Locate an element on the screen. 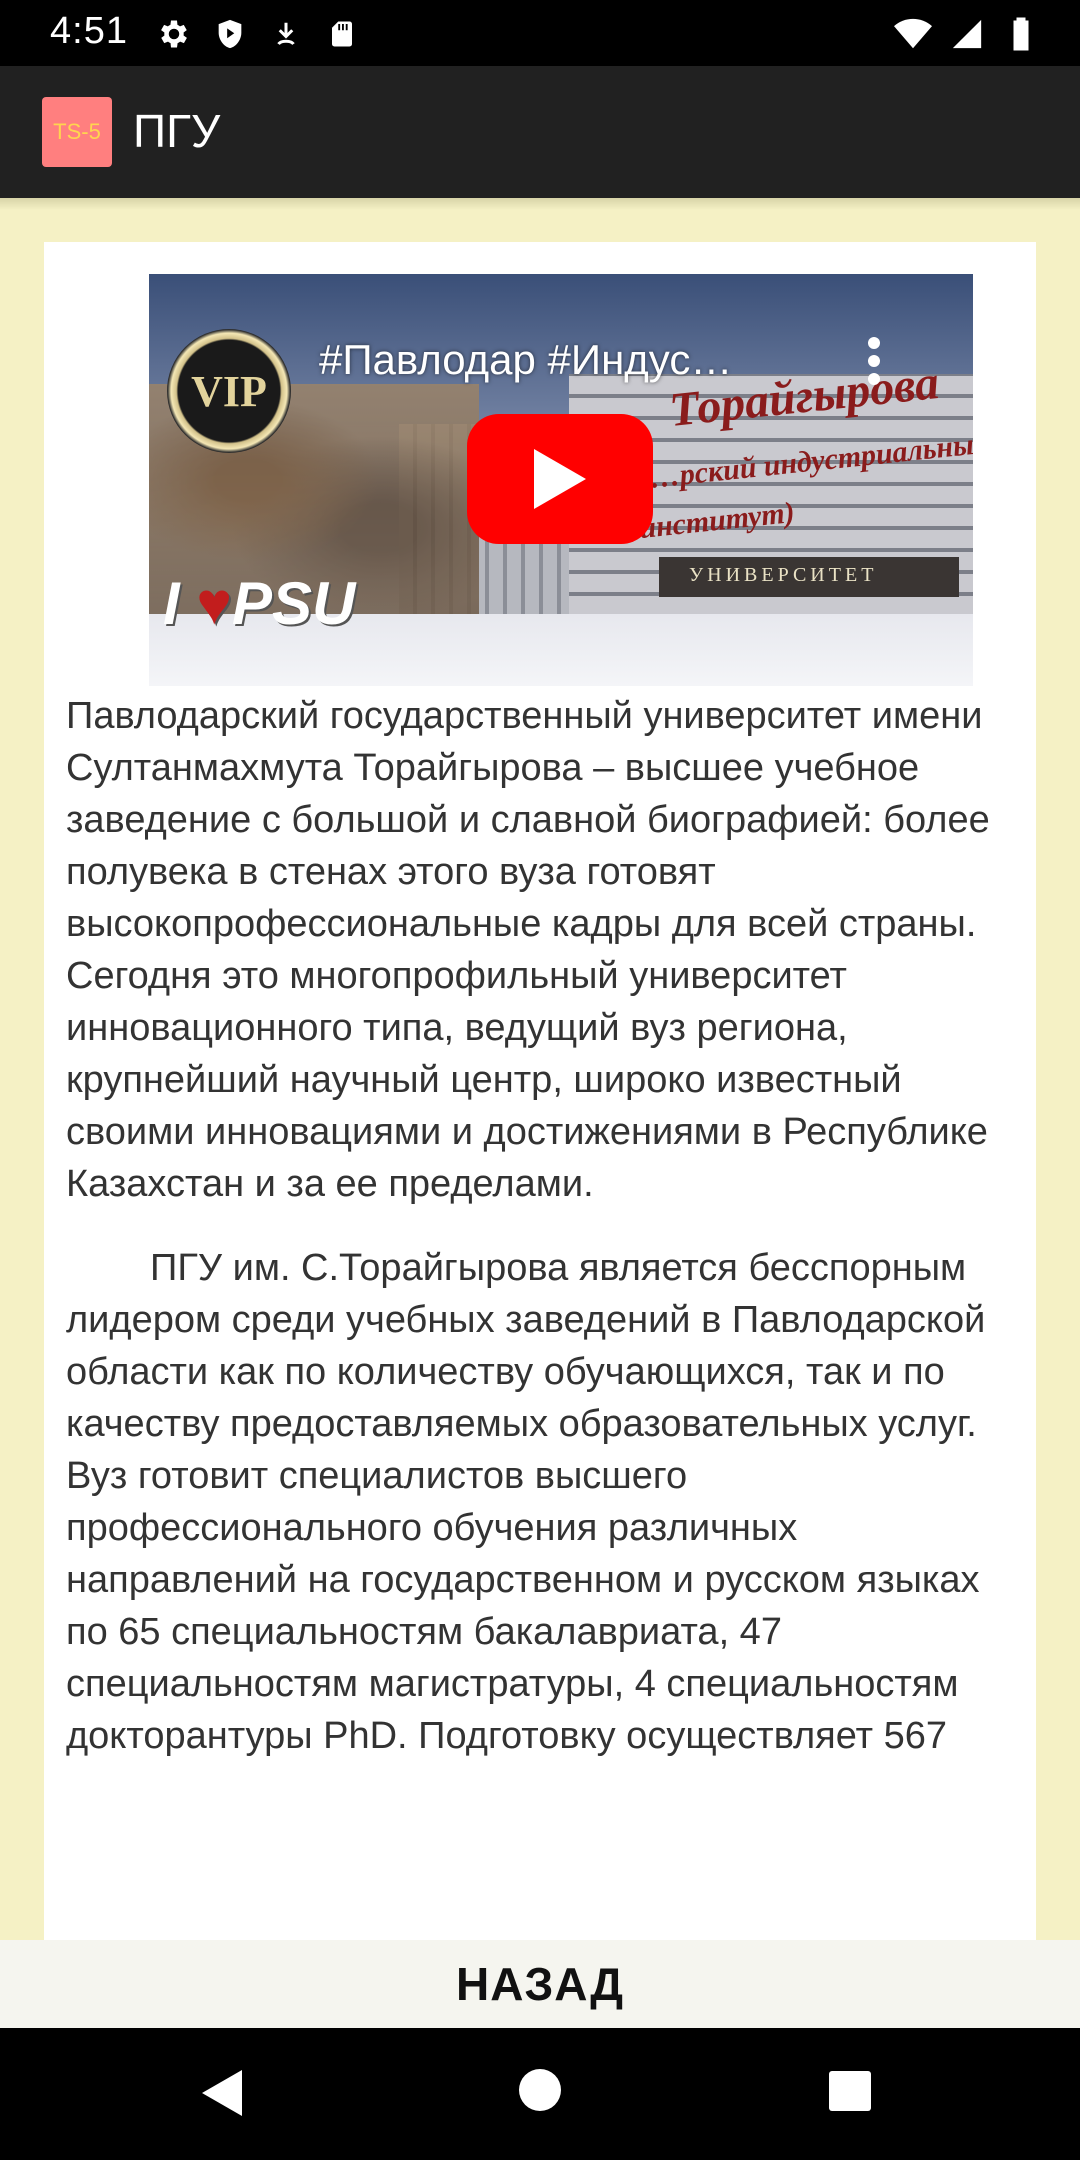 This screenshot has height=2160, width=1080. battery-icon is located at coordinates (1021, 34).